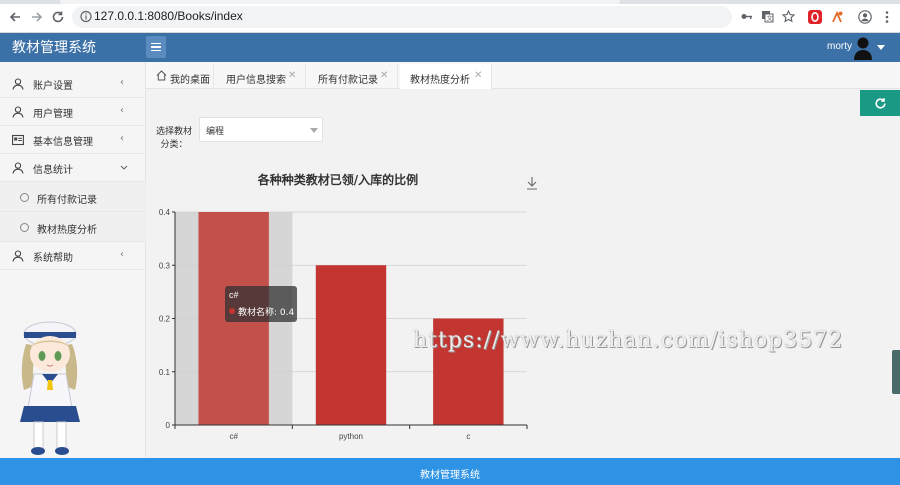 This screenshot has width=900, height=485. I want to click on sidebar-item-basic-info: 基本信息管理 ‹, so click(73, 140).